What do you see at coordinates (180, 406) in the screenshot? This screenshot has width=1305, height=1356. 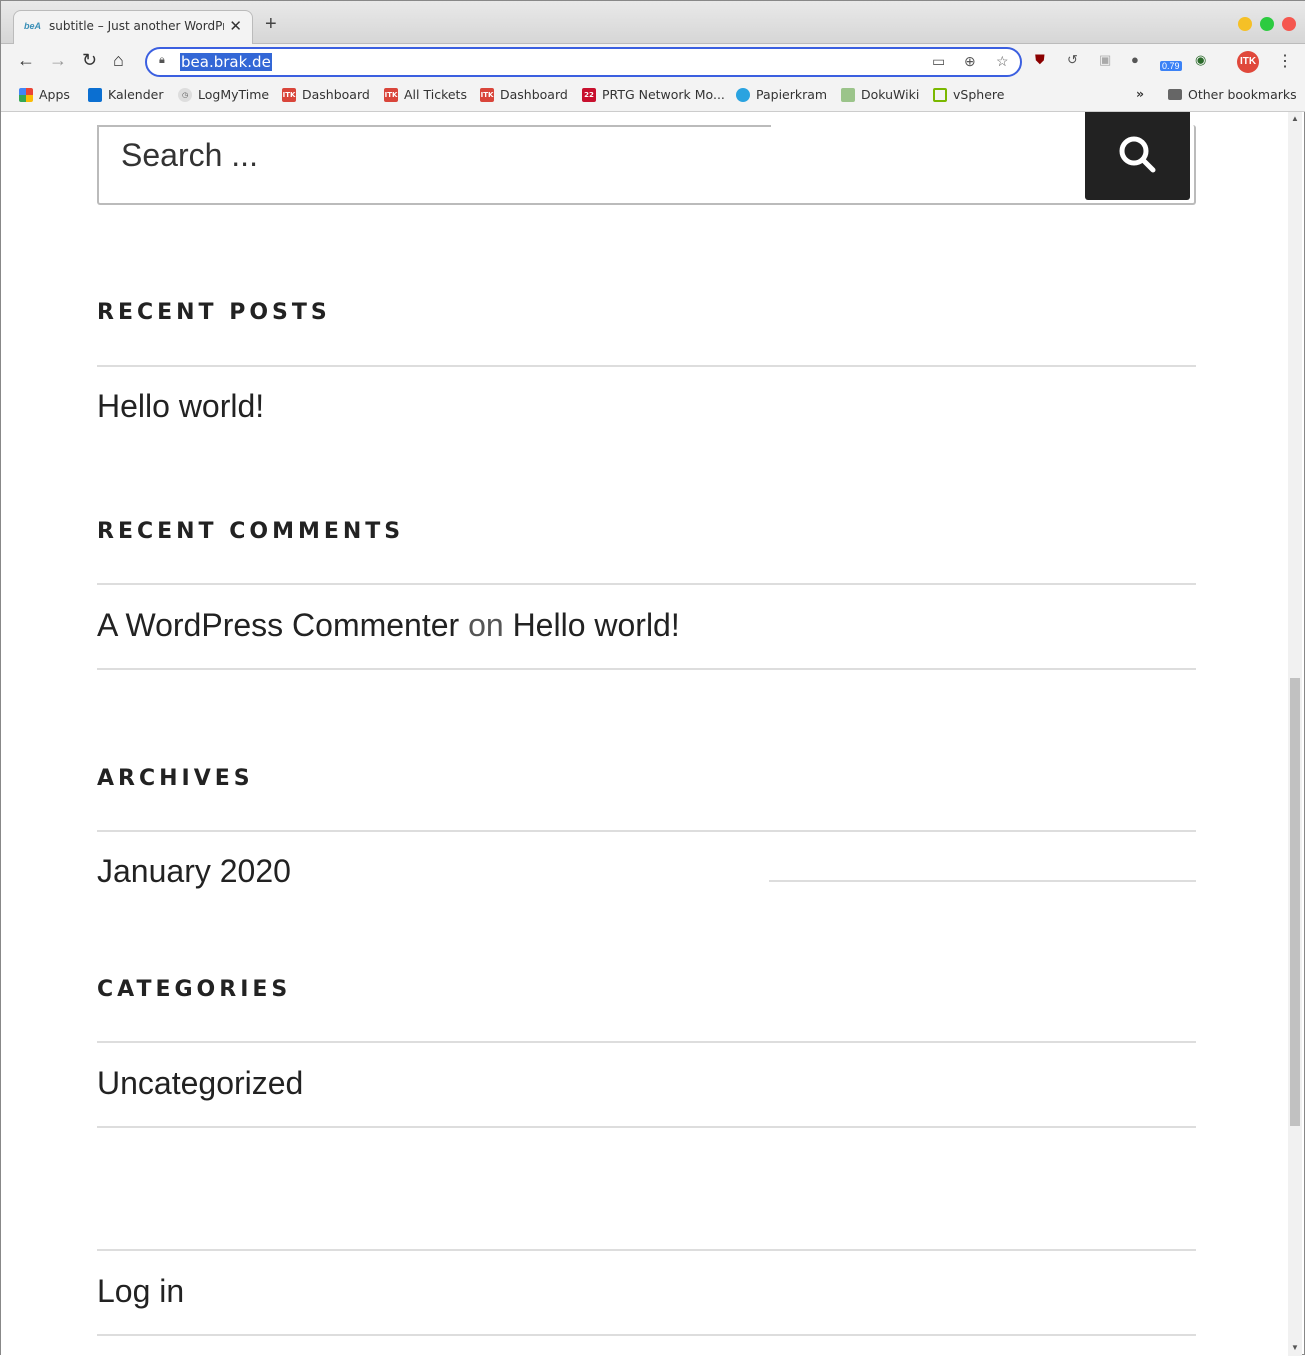 I see `recent-post-link: Hello world!` at bounding box center [180, 406].